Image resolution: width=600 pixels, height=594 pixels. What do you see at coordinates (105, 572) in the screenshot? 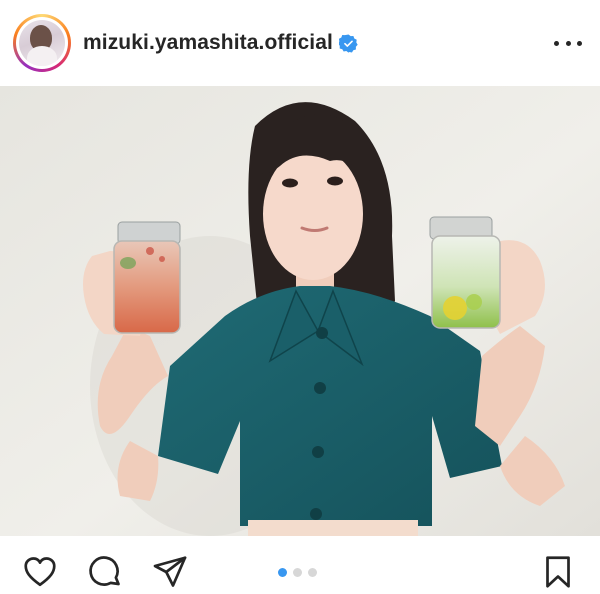
I see `comment-icon` at bounding box center [105, 572].